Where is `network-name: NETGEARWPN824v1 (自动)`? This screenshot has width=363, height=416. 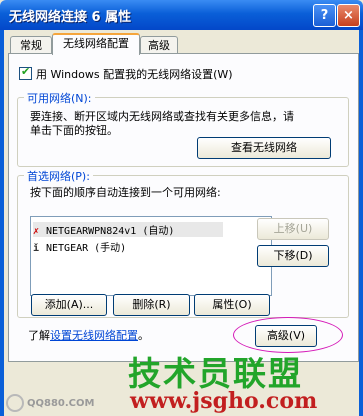 network-name: NETGEARWPN824v1 (自动) is located at coordinates (110, 231).